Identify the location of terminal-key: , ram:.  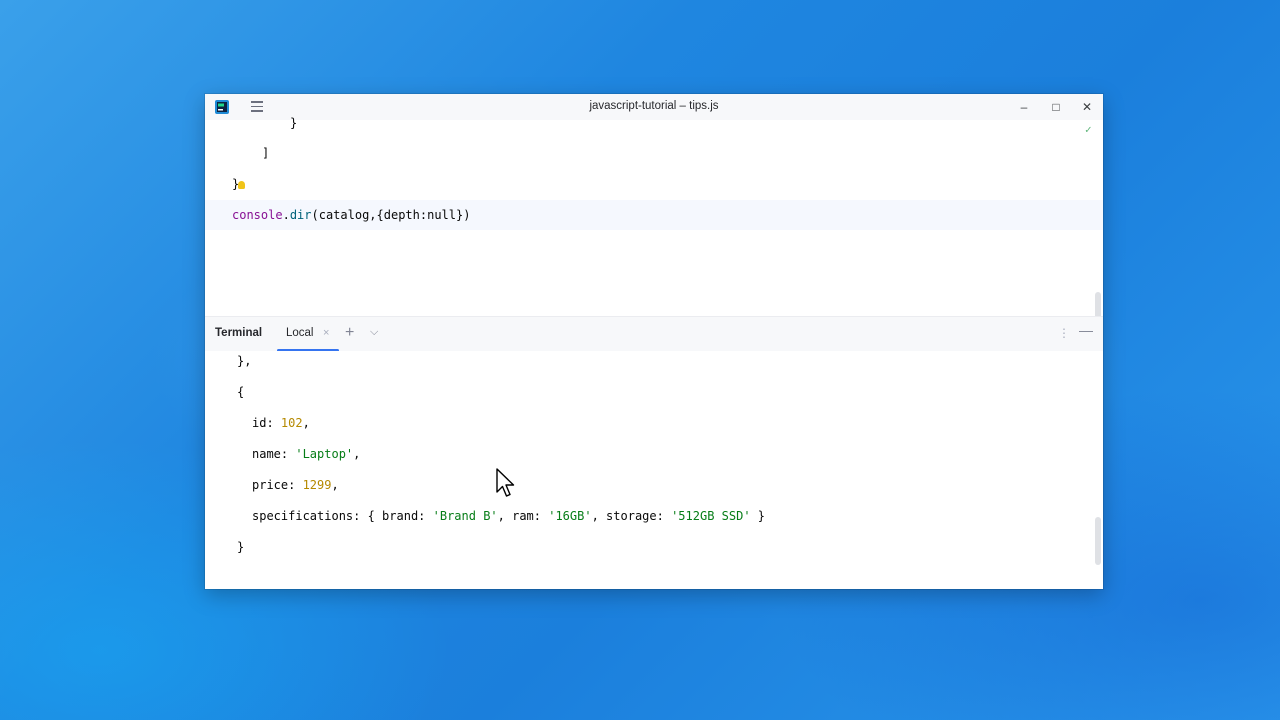
(523, 516).